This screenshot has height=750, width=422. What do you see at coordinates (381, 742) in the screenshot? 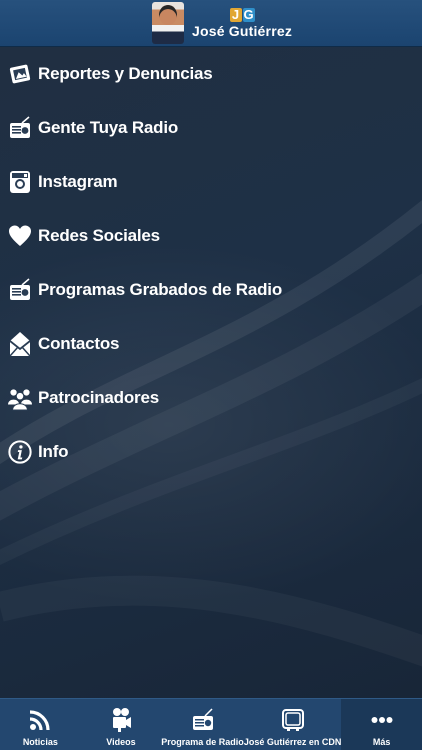
I see `tab-label: Más` at bounding box center [381, 742].